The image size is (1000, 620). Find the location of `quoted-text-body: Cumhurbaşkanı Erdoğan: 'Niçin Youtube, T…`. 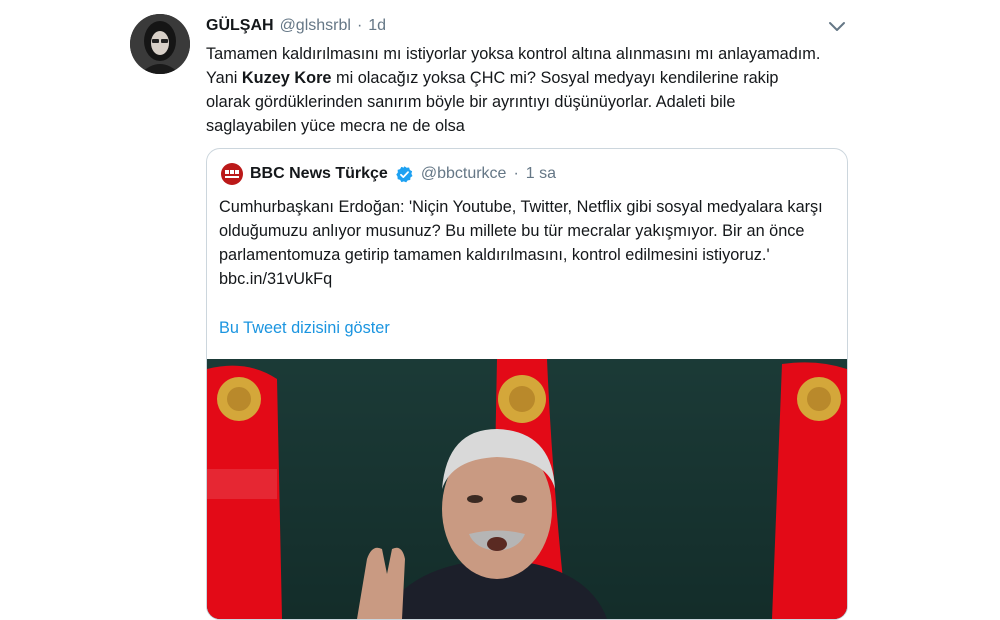

quoted-text-body: Cumhurbaşkanı Erdoğan: 'Niçin Youtube, T… is located at coordinates (521, 231).